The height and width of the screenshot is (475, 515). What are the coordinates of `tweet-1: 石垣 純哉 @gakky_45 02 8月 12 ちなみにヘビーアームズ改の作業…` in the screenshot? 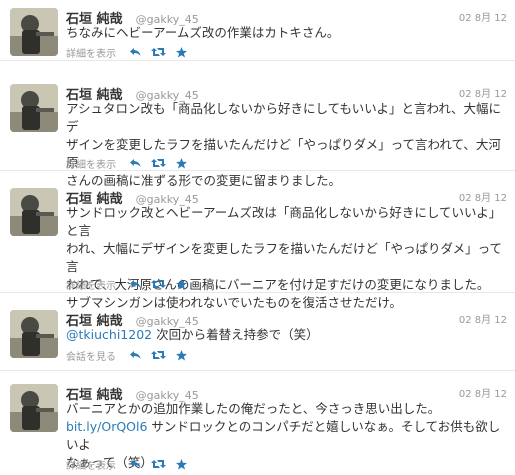 It's located at (257, 30).